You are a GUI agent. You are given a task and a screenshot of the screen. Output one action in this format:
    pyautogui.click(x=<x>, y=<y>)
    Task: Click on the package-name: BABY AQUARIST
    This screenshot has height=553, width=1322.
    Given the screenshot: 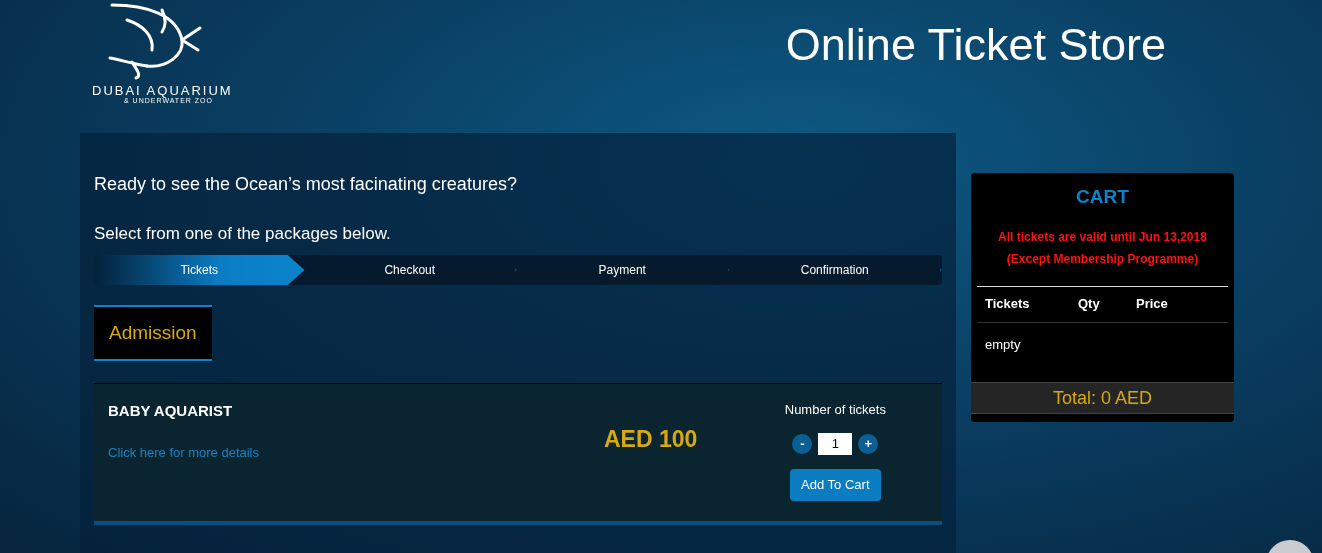 What is the action you would take?
    pyautogui.click(x=171, y=411)
    